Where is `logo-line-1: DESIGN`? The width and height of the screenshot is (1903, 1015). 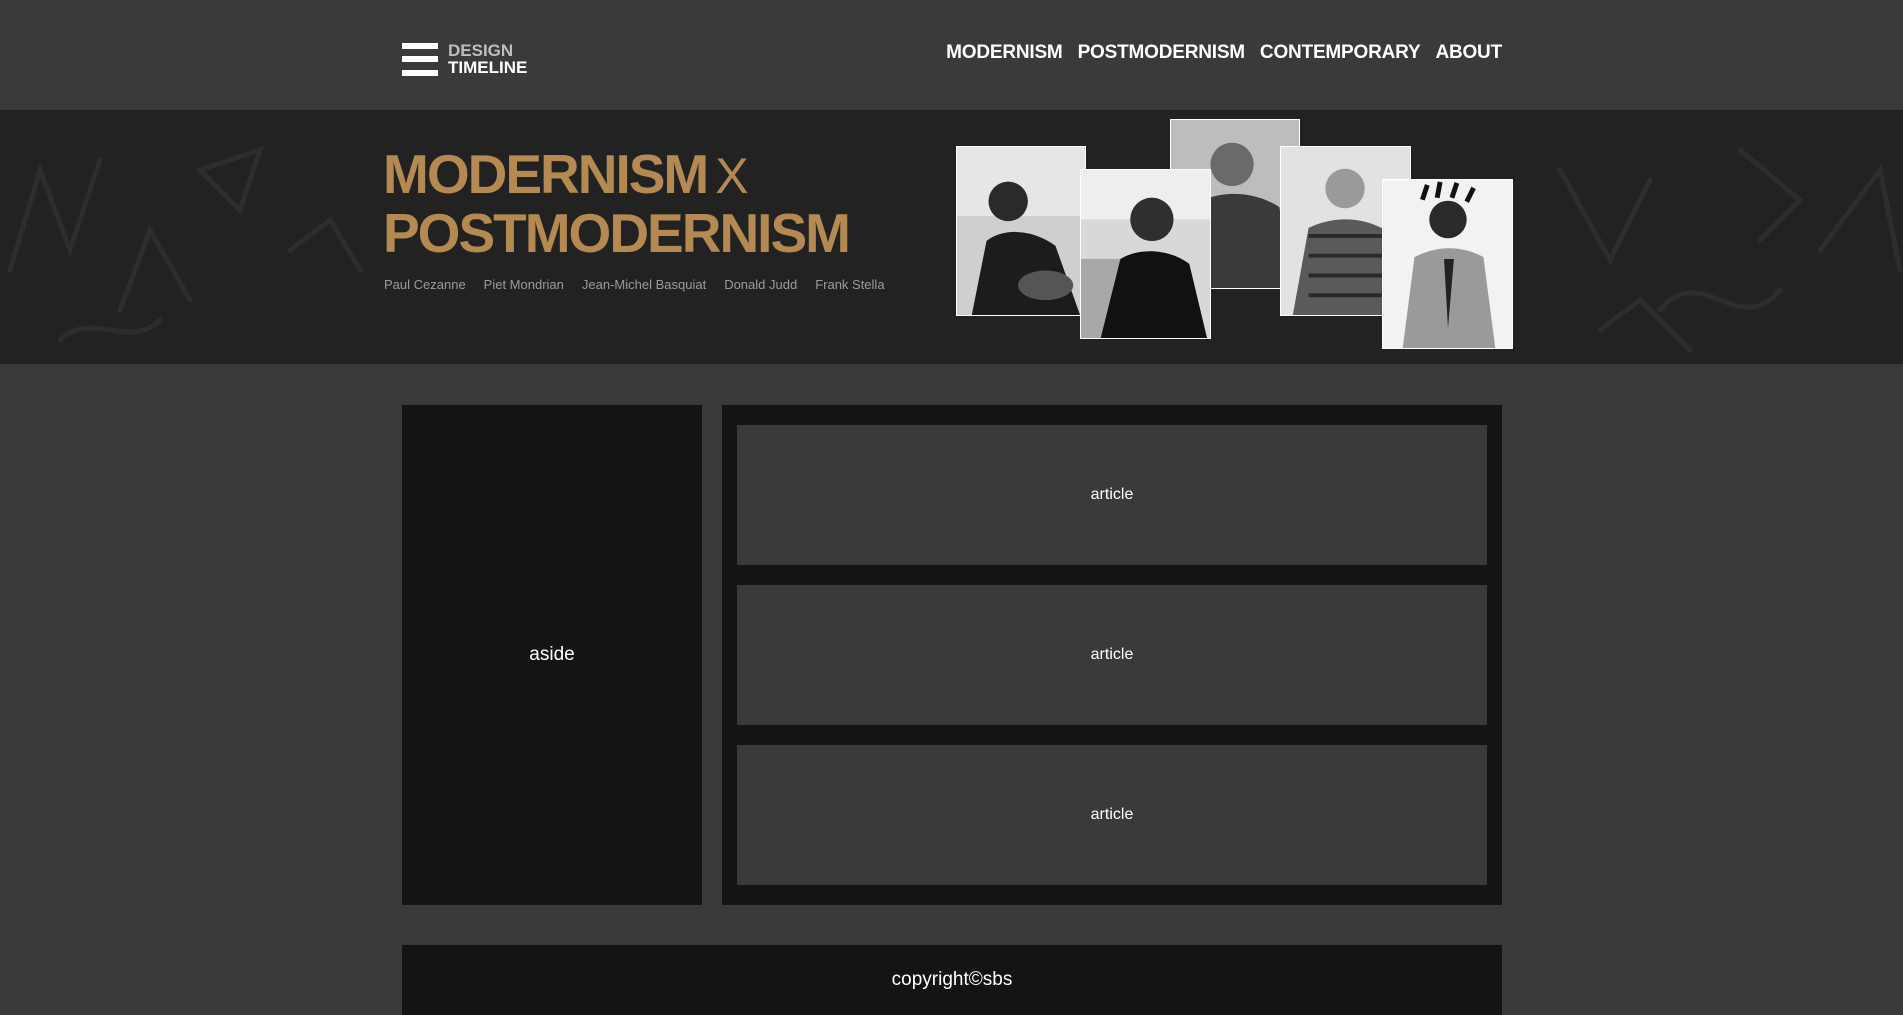 logo-line-1: DESIGN is located at coordinates (481, 50).